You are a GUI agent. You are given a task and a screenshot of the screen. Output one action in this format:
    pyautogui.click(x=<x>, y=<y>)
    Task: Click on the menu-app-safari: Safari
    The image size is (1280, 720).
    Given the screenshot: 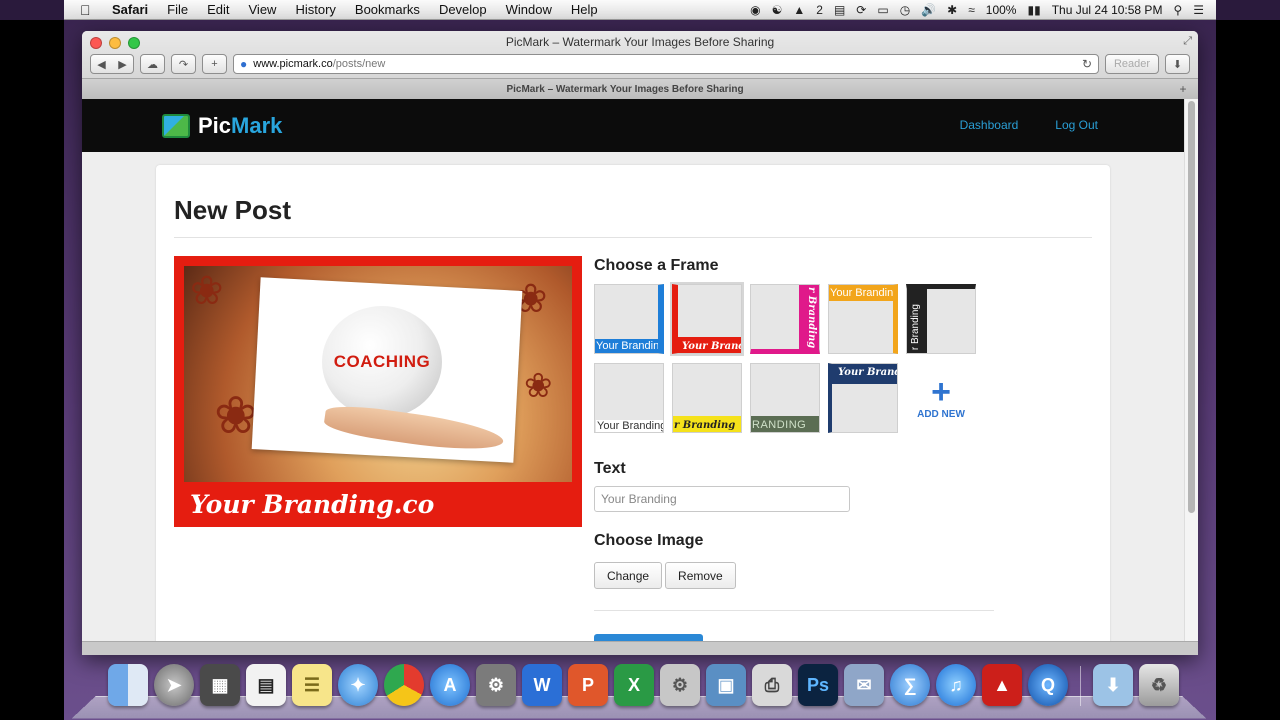 What is the action you would take?
    pyautogui.click(x=130, y=9)
    